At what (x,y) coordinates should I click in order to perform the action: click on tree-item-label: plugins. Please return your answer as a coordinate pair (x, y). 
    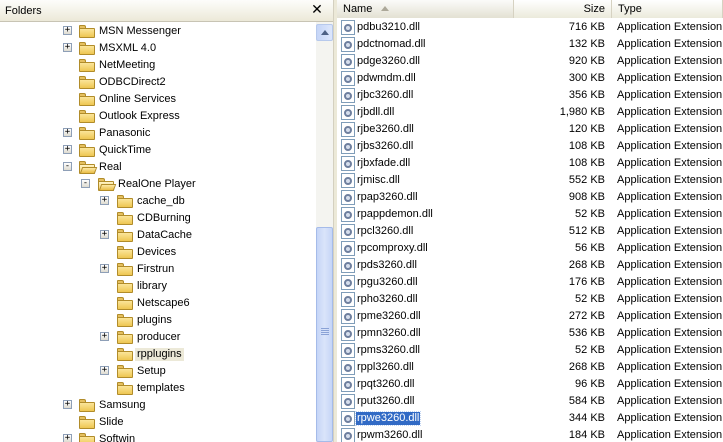
    Looking at the image, I should click on (154, 320).